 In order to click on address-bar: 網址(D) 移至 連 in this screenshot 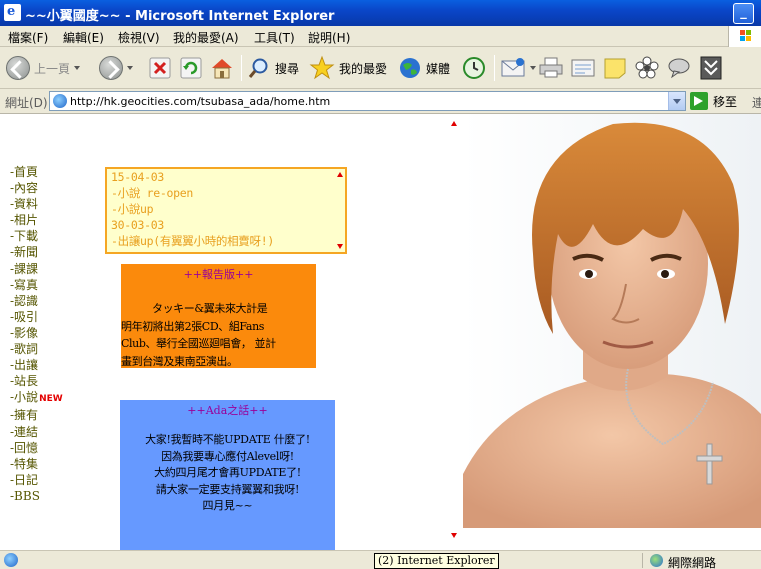, I will do `click(380, 101)`.